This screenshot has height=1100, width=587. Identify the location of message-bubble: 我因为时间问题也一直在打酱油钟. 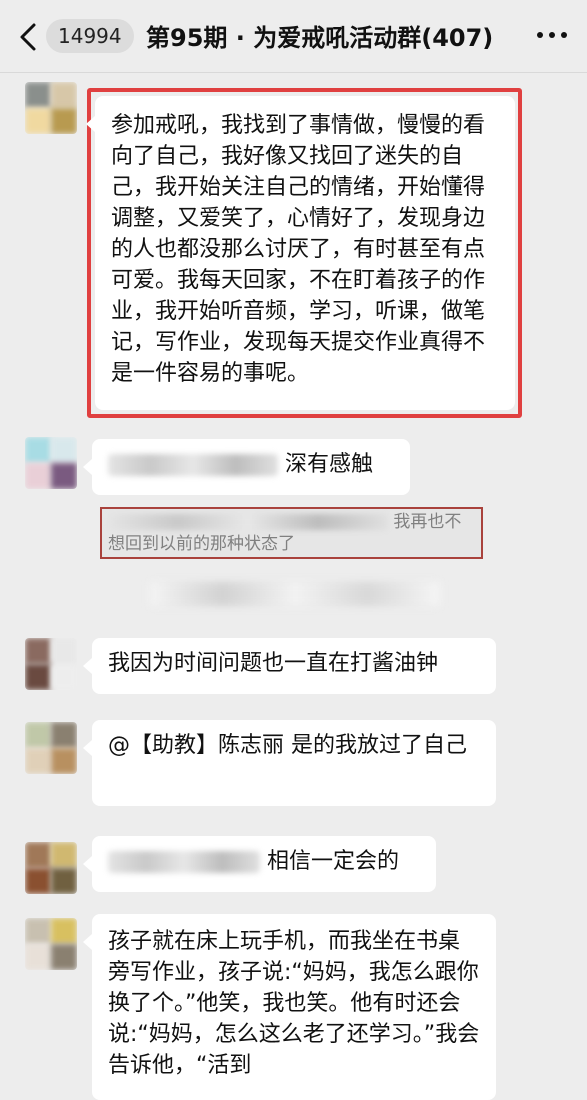
(289, 666).